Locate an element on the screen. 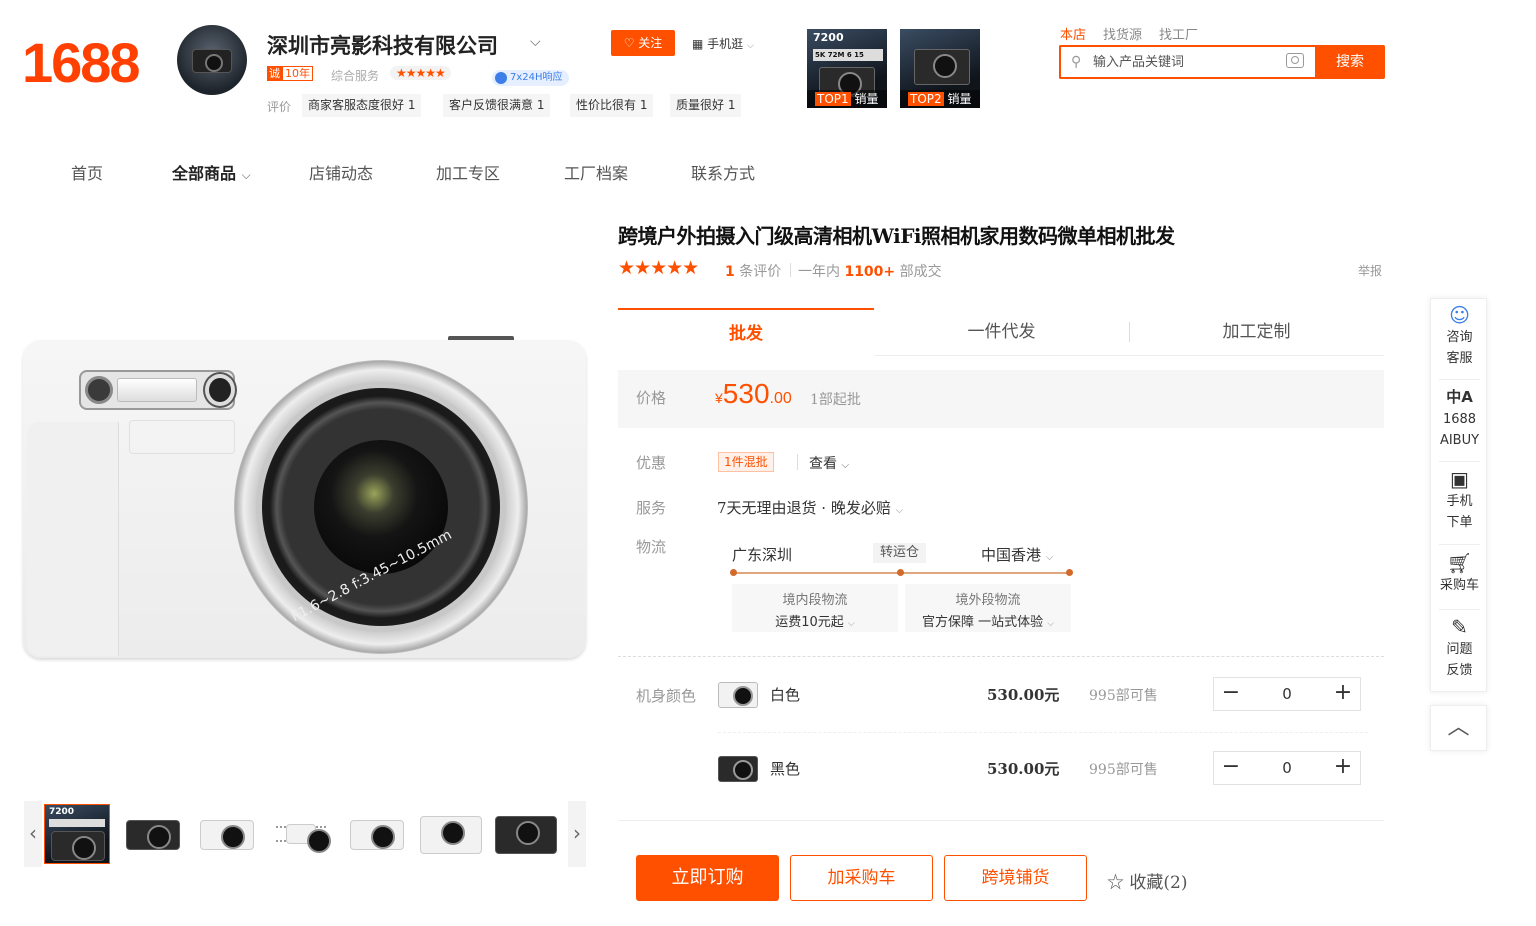  mobile-browse-link: ▦ 手机逛 ⌵ is located at coordinates (723, 43).